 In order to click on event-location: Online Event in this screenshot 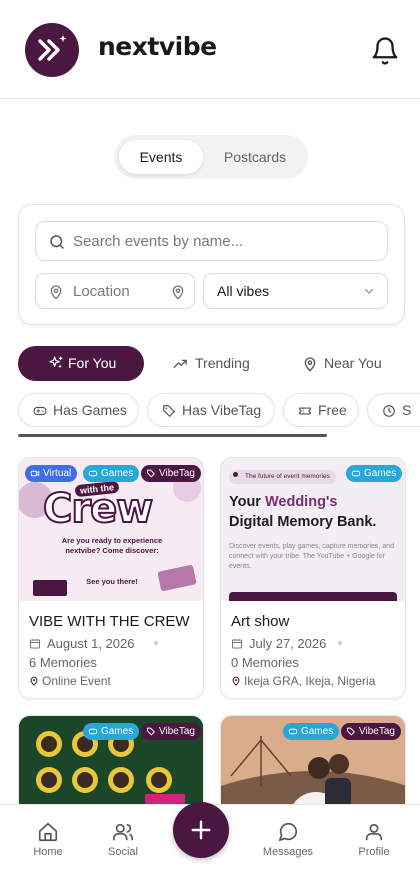, I will do `click(76, 681)`.